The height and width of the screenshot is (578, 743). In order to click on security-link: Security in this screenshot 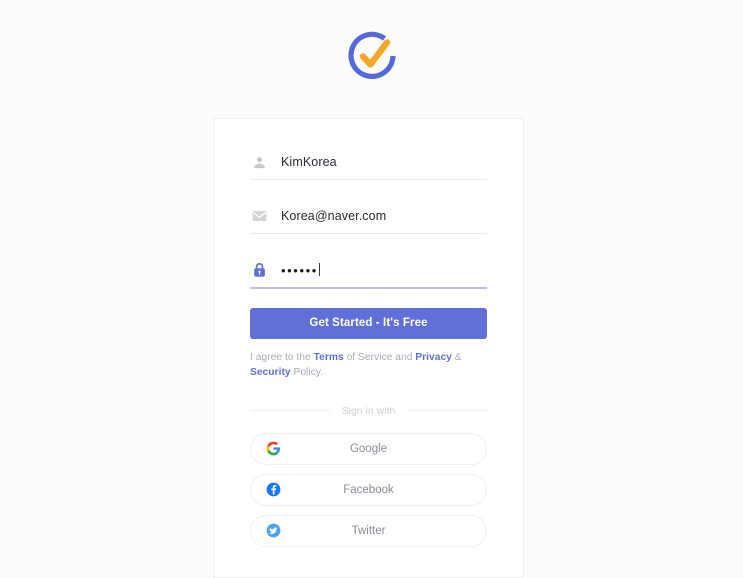, I will do `click(270, 372)`.